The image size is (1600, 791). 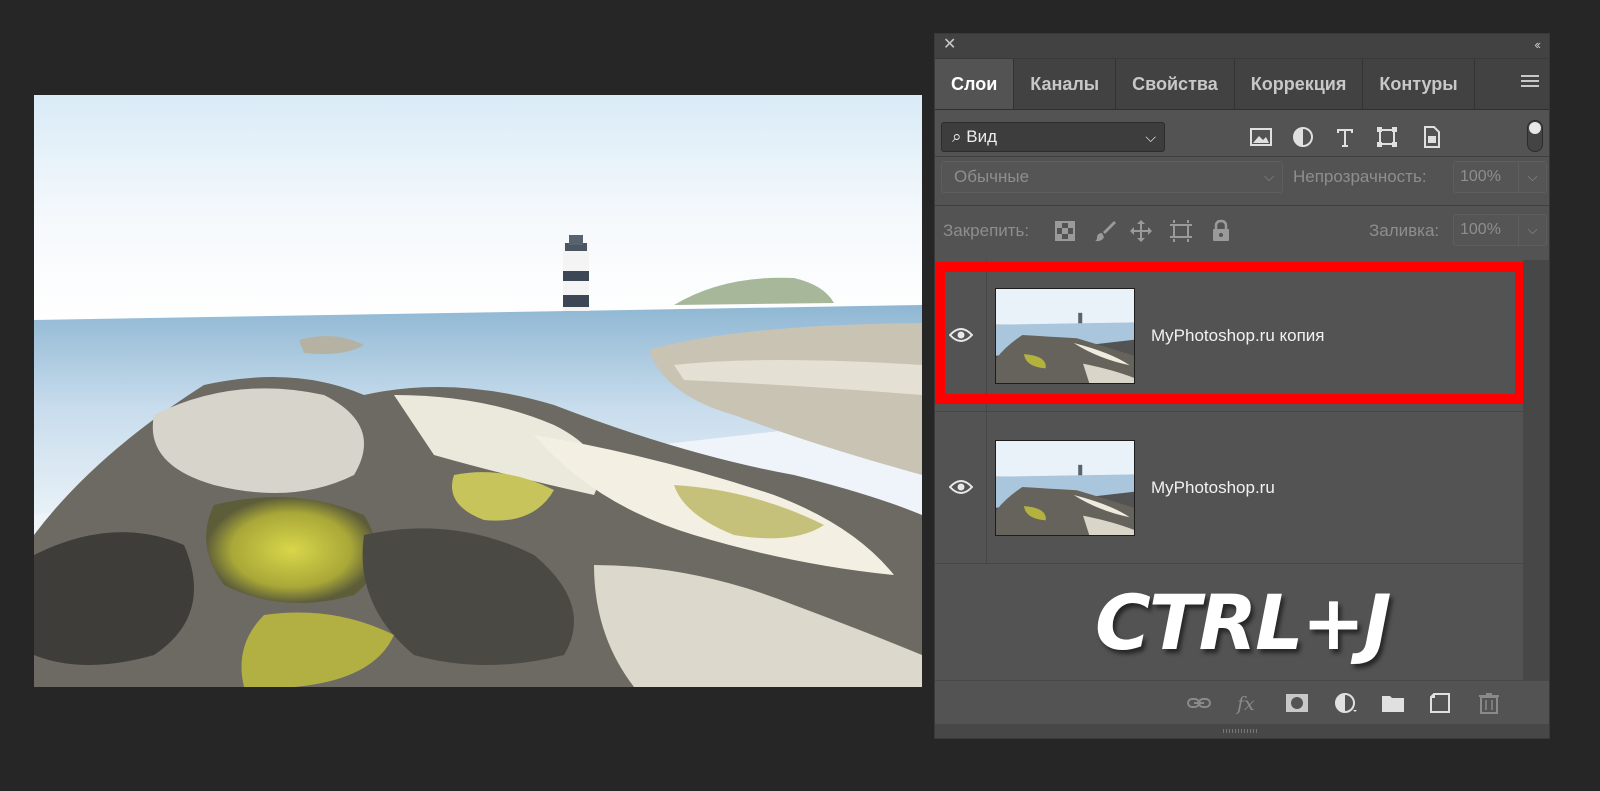 What do you see at coordinates (1141, 231) in the screenshot?
I see `lock-position-move-icon` at bounding box center [1141, 231].